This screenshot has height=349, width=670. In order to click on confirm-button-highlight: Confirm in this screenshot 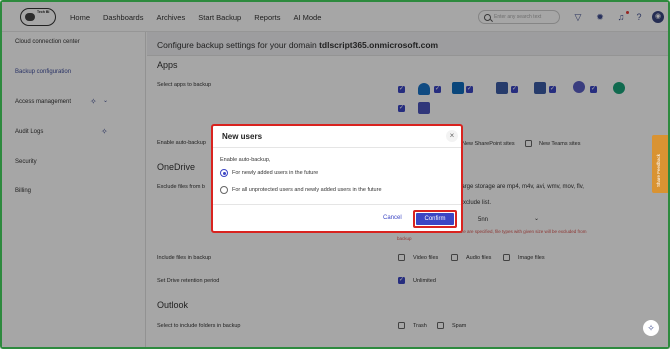, I will do `click(435, 219)`.